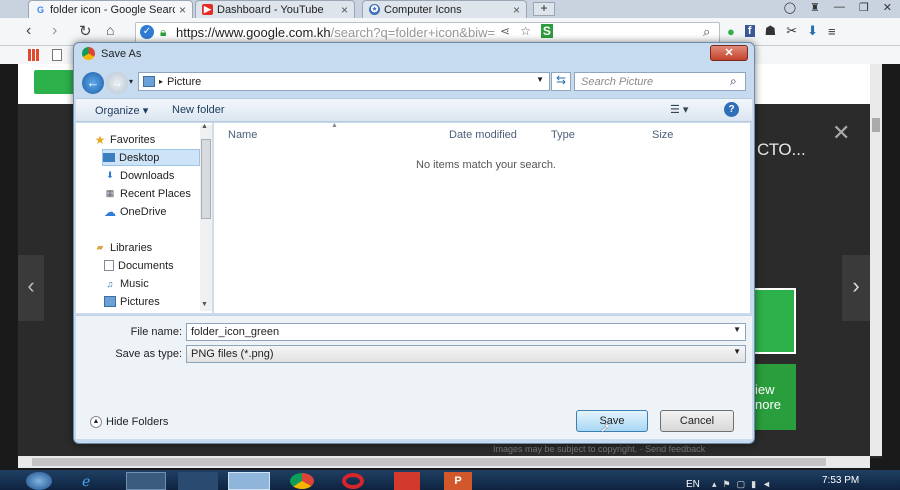 Image resolution: width=900 pixels, height=490 pixels. Describe the element at coordinates (729, 53) in the screenshot. I see `dialog-close-button: ✕` at that location.